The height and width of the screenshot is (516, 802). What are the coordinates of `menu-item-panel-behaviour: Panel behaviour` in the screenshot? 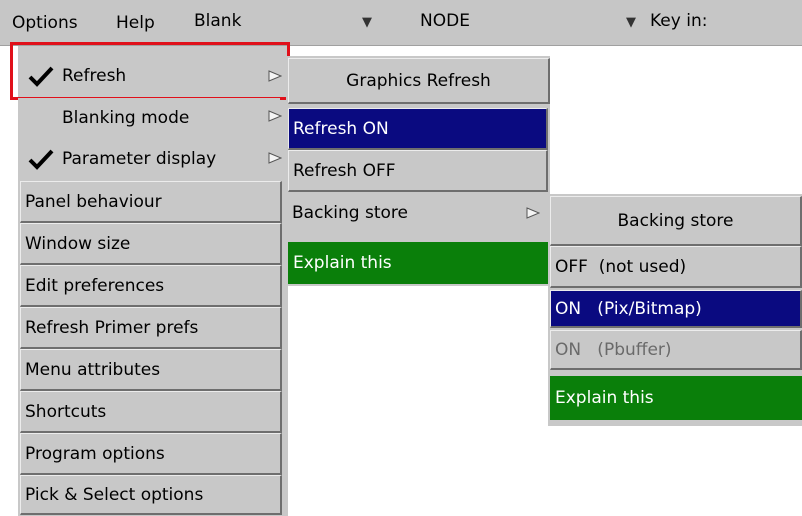 It's located at (151, 202).